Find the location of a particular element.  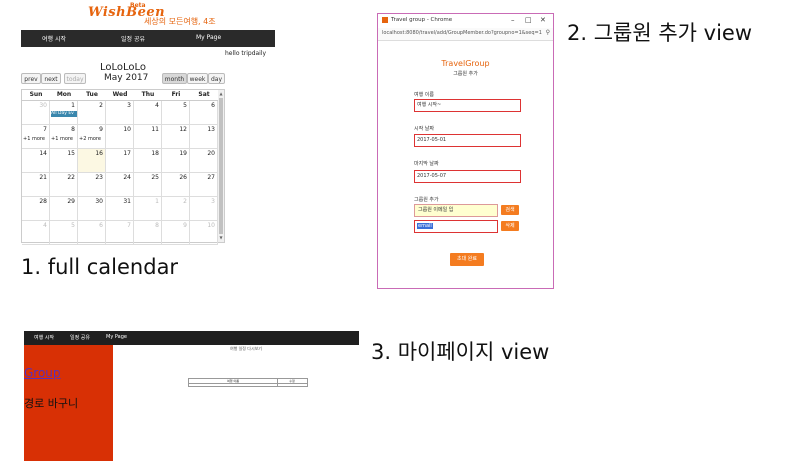

calendar-day-cell: 26 is located at coordinates (176, 185).